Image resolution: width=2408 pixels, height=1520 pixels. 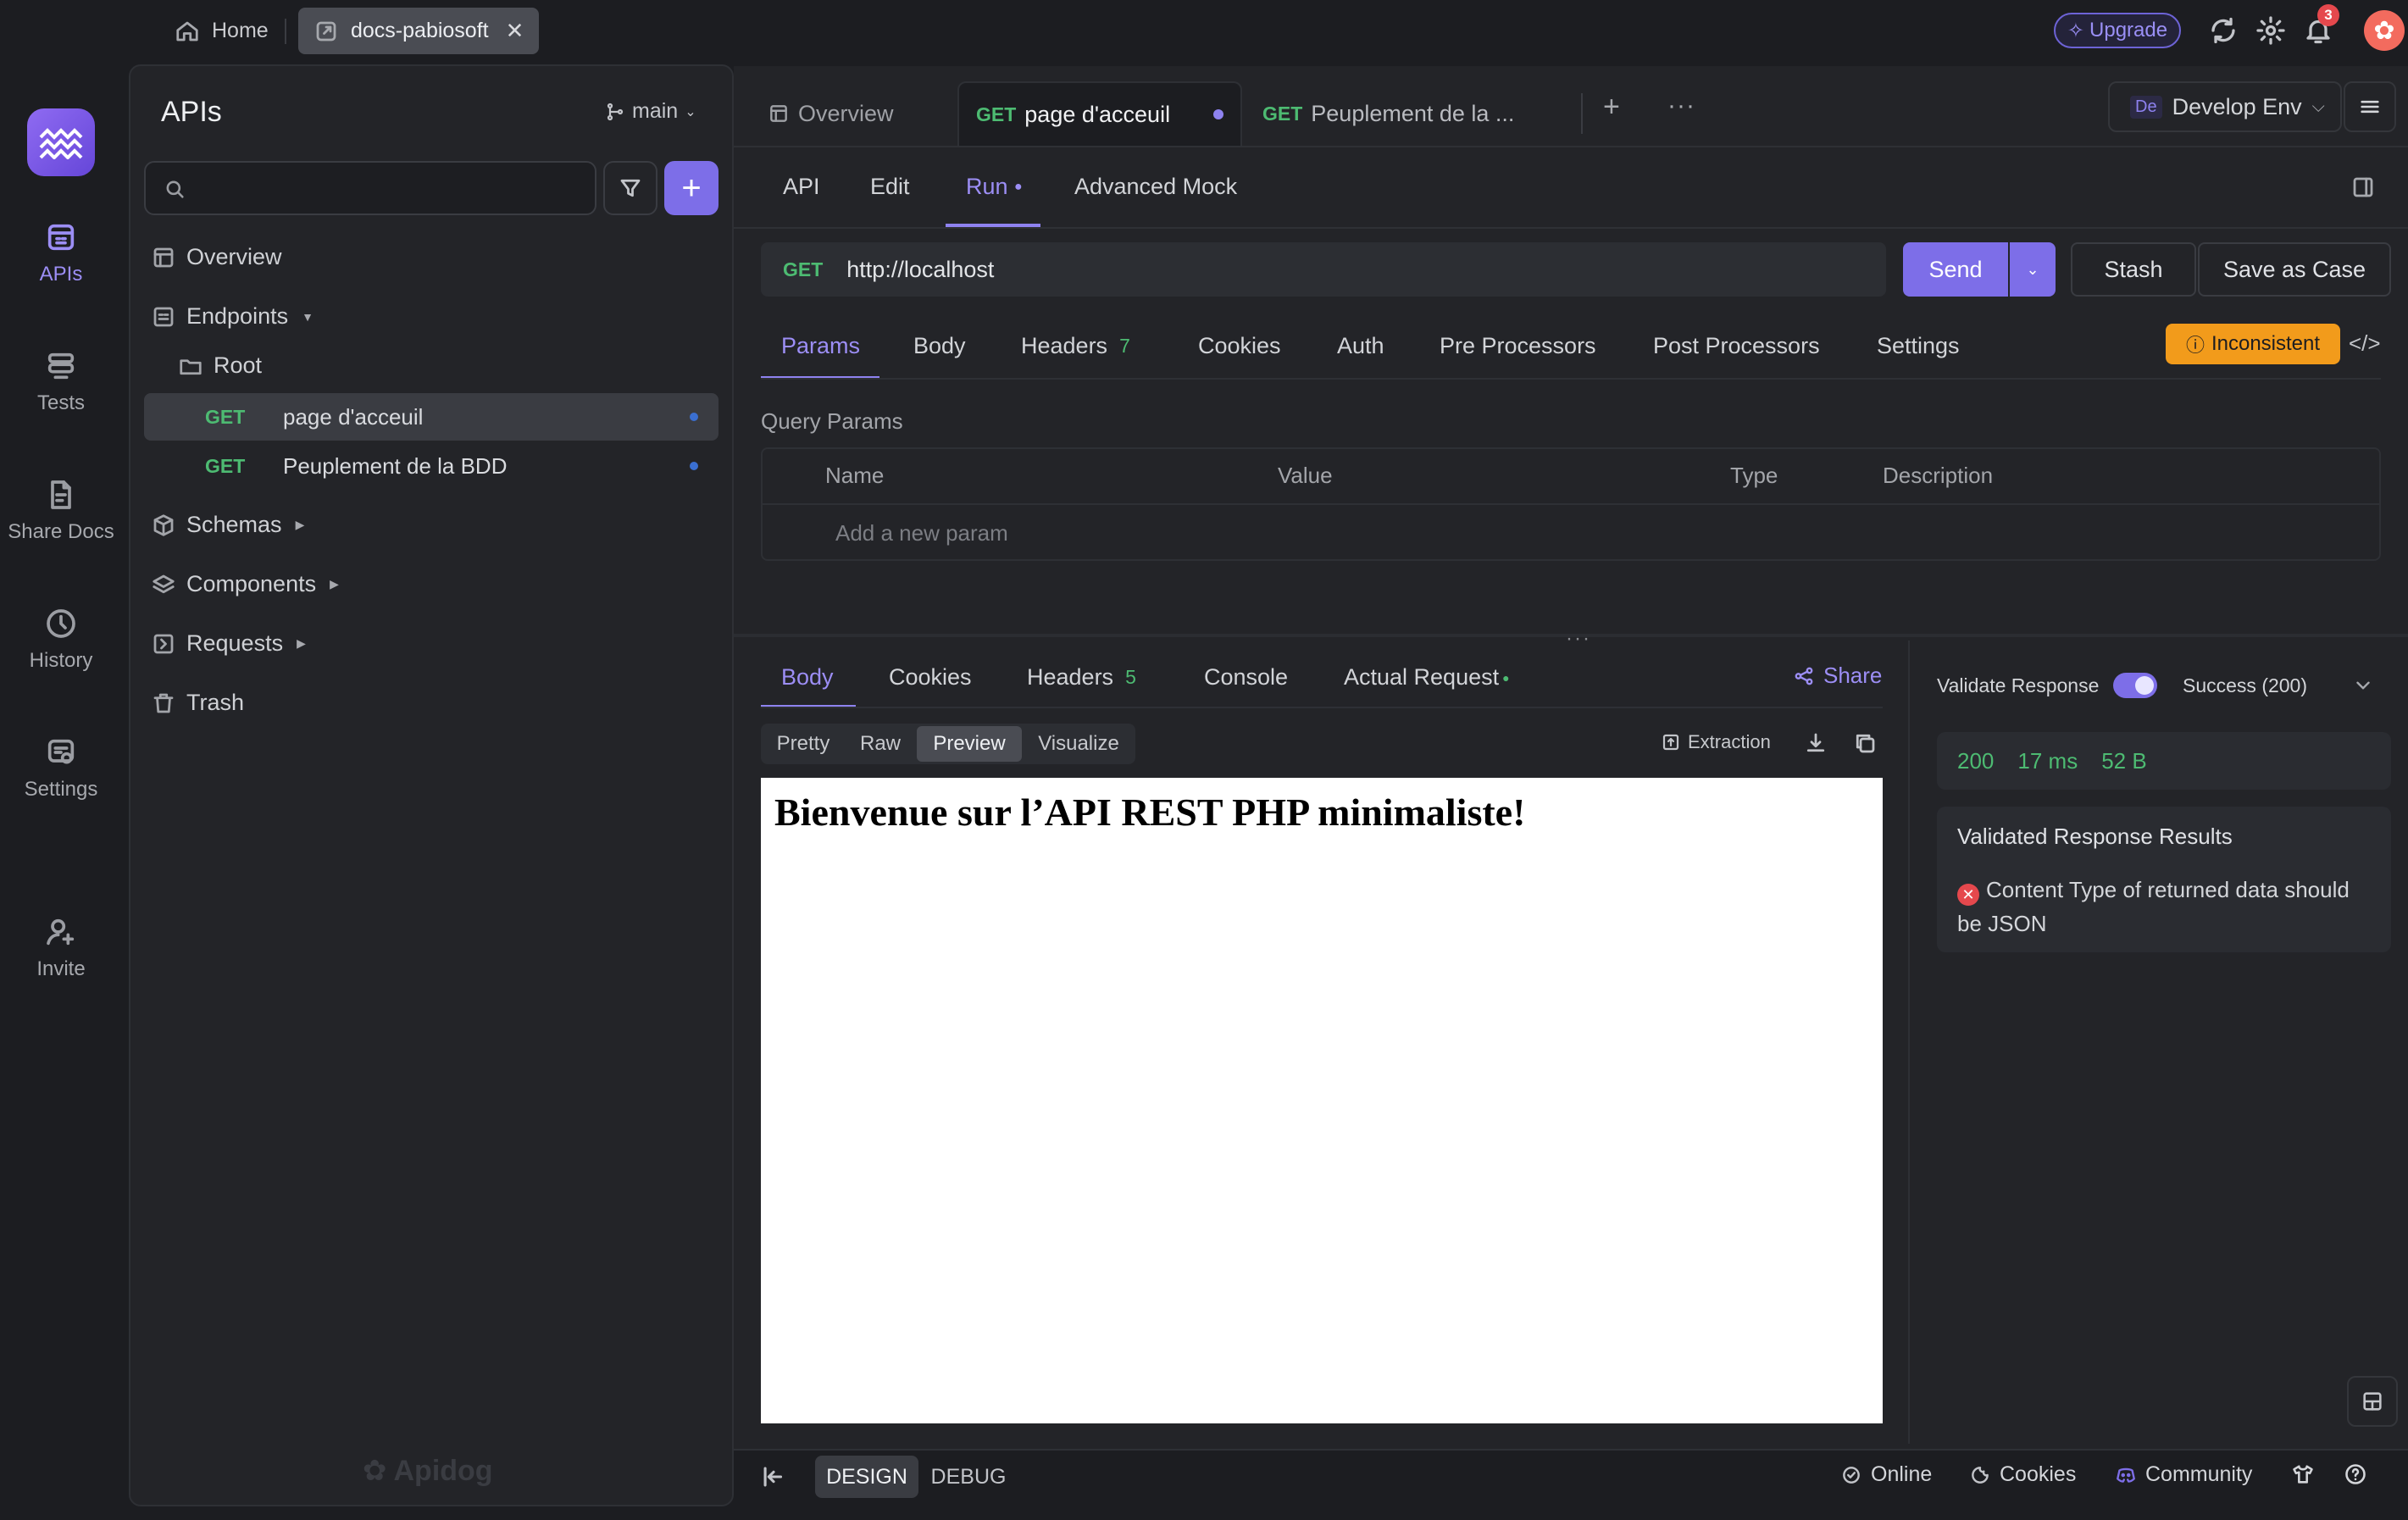 What do you see at coordinates (61, 511) in the screenshot?
I see `rail-share-docs: Share Docs` at bounding box center [61, 511].